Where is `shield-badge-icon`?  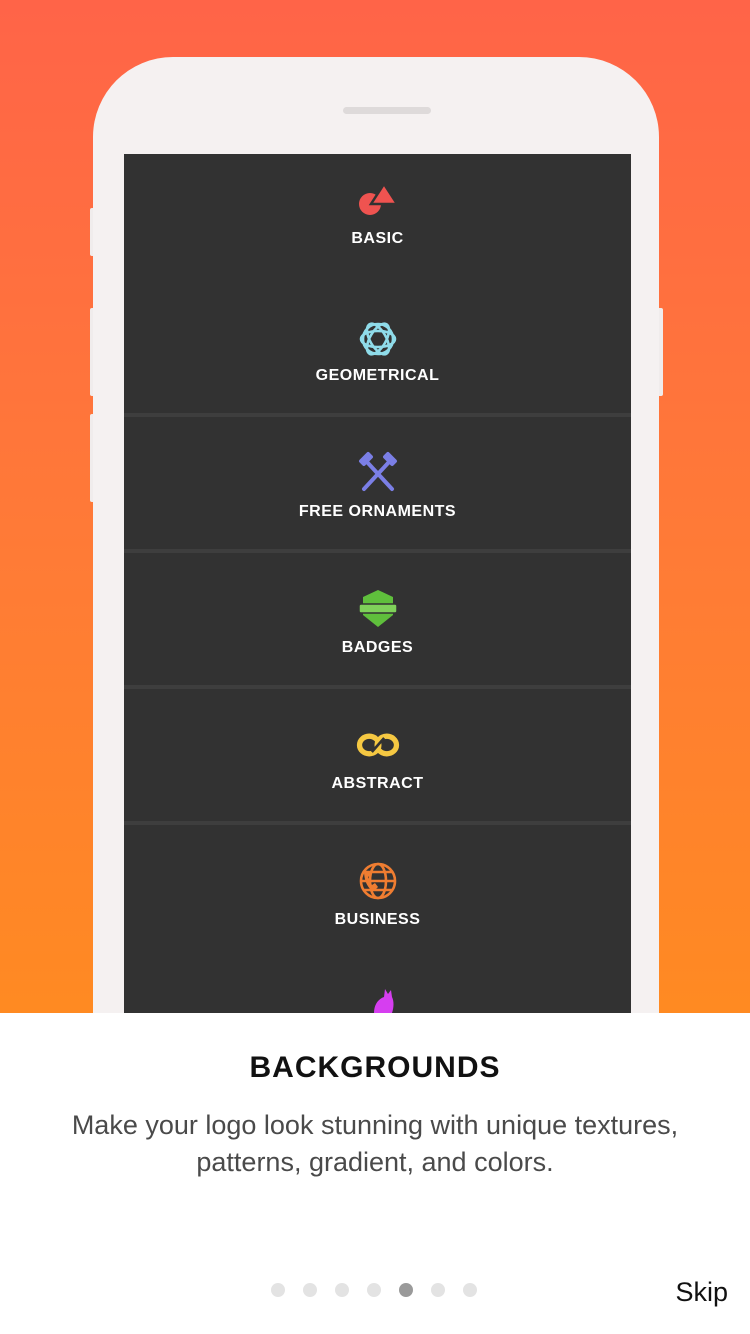
shield-badge-icon is located at coordinates (378, 609).